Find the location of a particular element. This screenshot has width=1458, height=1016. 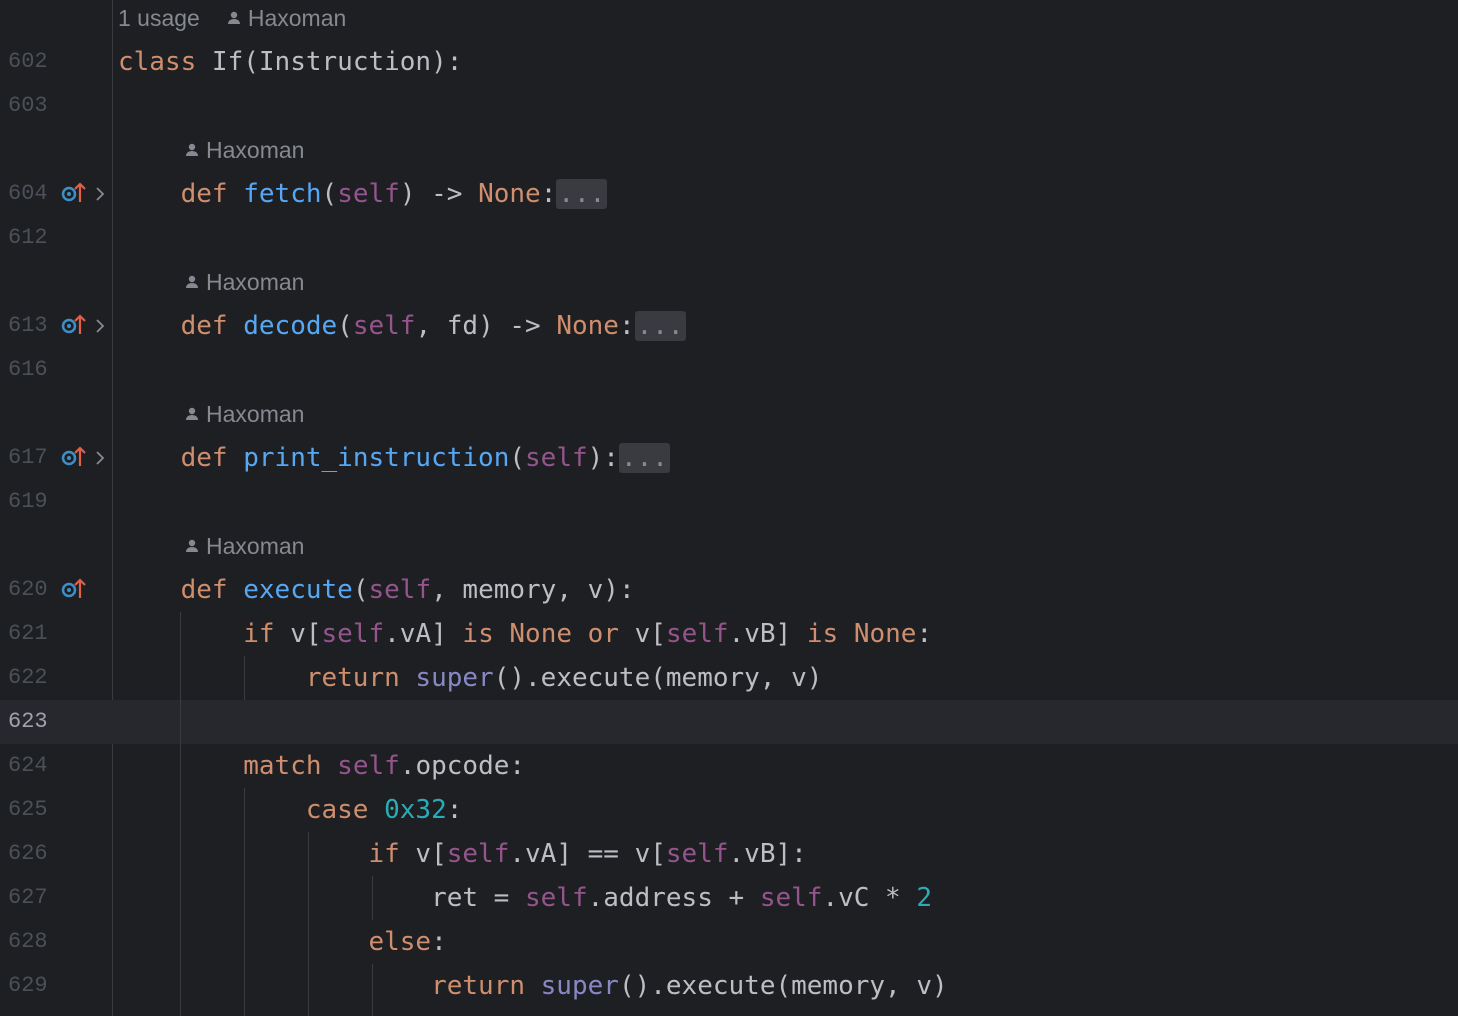

line-number: 628 is located at coordinates (28, 941).